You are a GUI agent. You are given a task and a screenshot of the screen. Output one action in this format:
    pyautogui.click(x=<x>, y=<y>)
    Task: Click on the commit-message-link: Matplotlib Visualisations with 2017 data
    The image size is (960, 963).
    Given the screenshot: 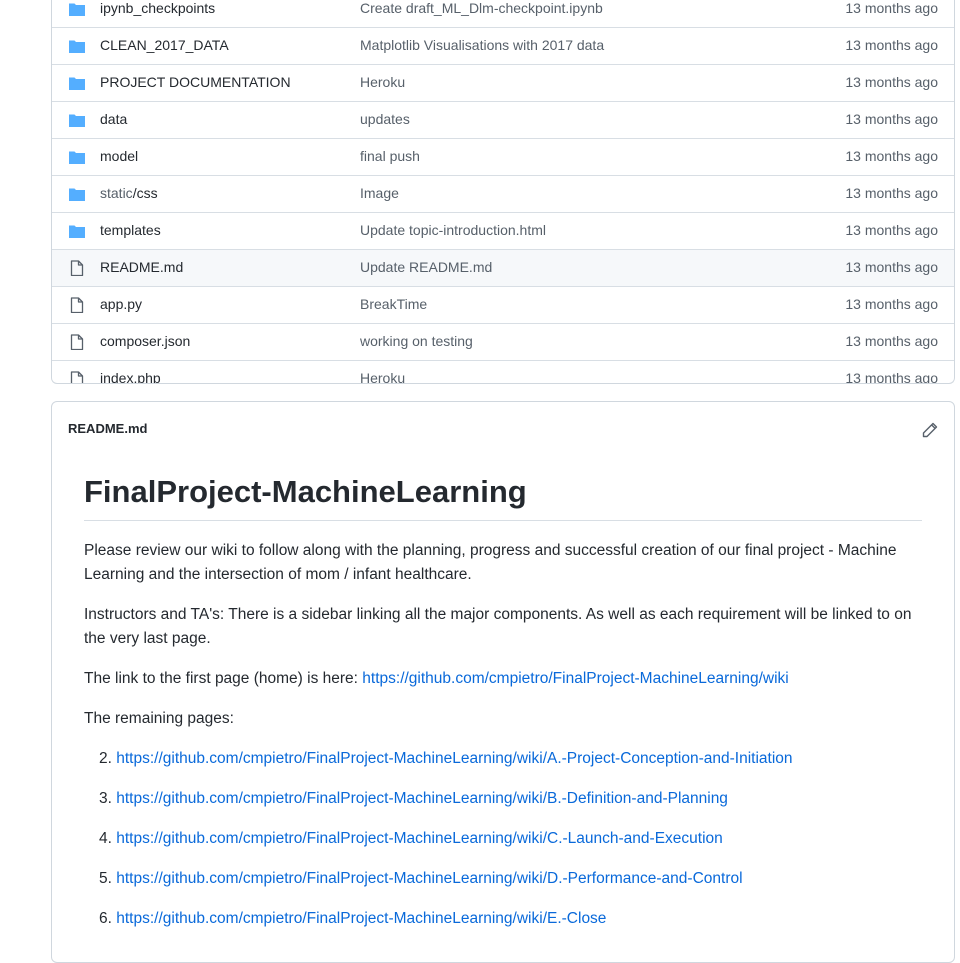 What is the action you would take?
    pyautogui.click(x=482, y=45)
    